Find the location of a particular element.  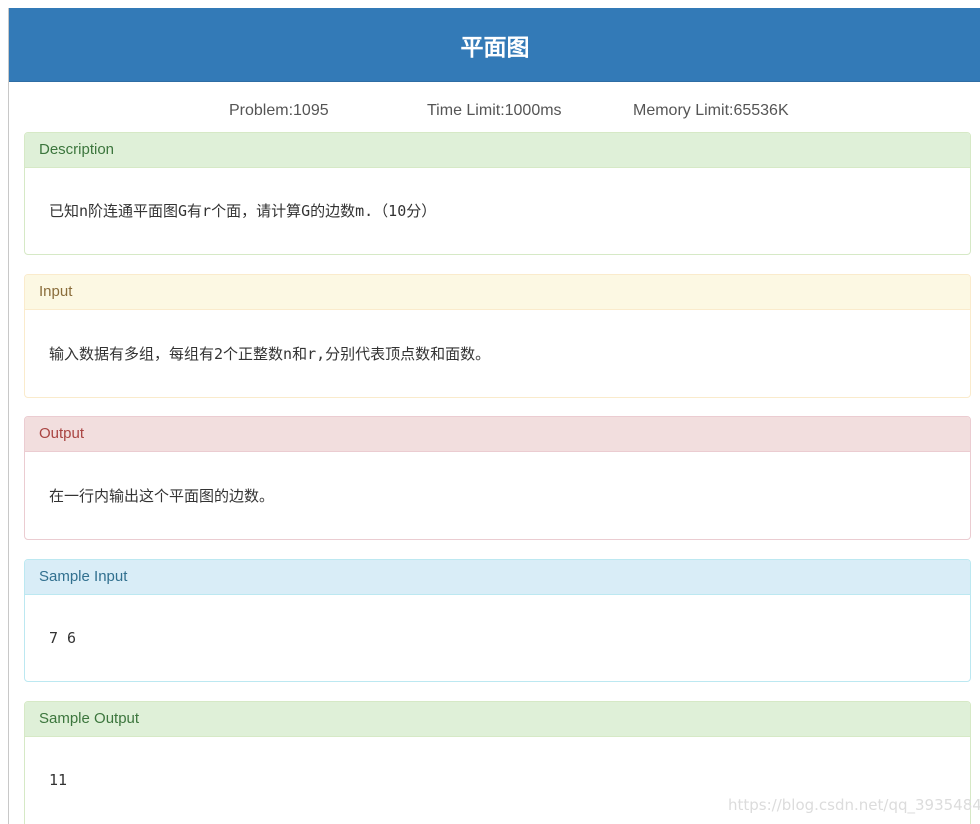

page-title: 平面图 is located at coordinates (495, 47).